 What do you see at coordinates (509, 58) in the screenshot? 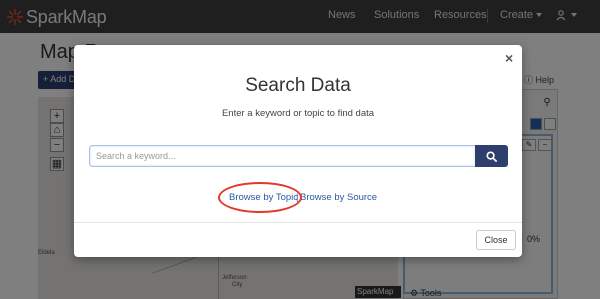
I see `close-icon: ×` at bounding box center [509, 58].